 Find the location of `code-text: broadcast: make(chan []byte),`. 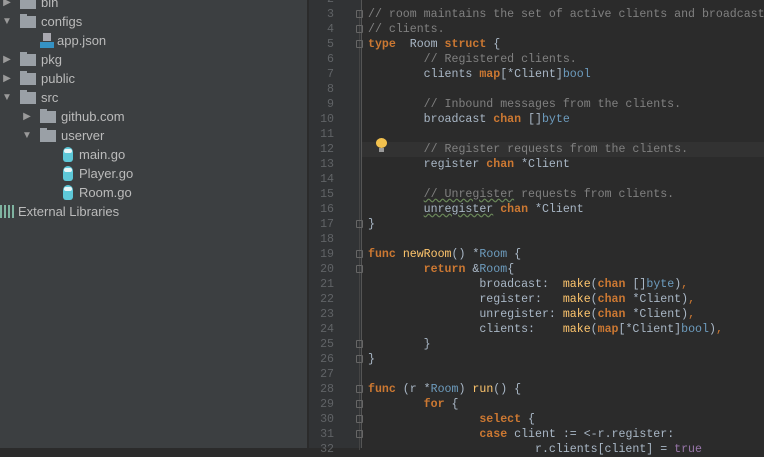

code-text: broadcast: make(chan []byte), is located at coordinates (528, 284).